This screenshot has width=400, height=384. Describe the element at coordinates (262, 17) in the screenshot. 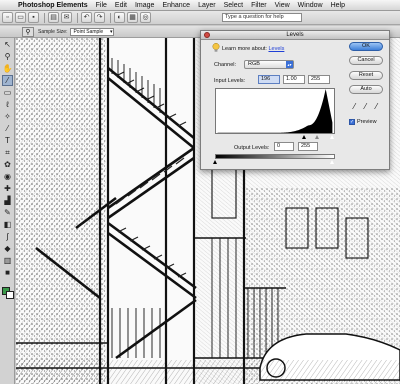

I see `help-search-input: Type a question for help` at that location.